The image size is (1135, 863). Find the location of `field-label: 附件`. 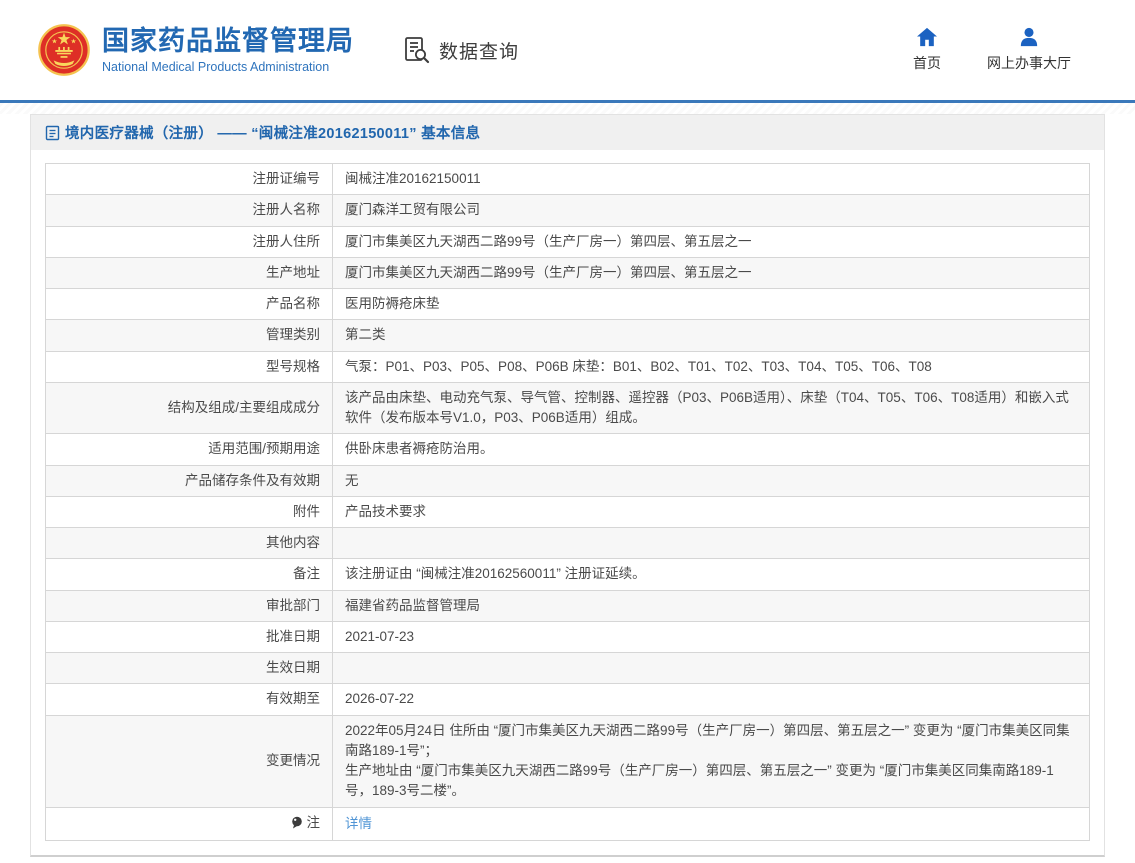

field-label: 附件 is located at coordinates (306, 511).